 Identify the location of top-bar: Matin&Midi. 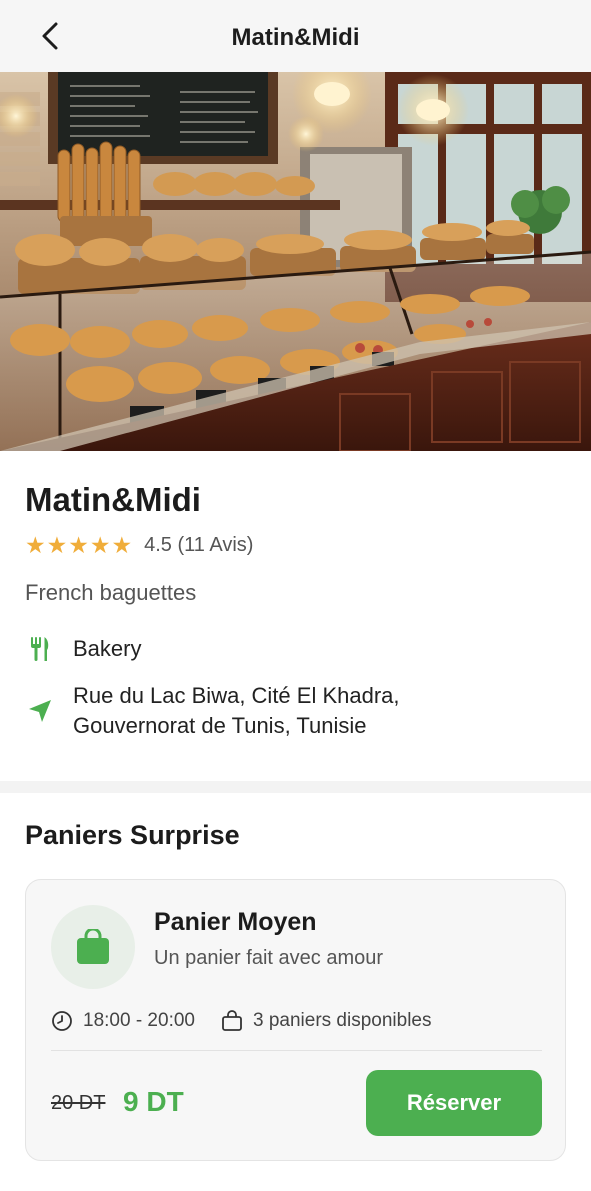
(295, 36).